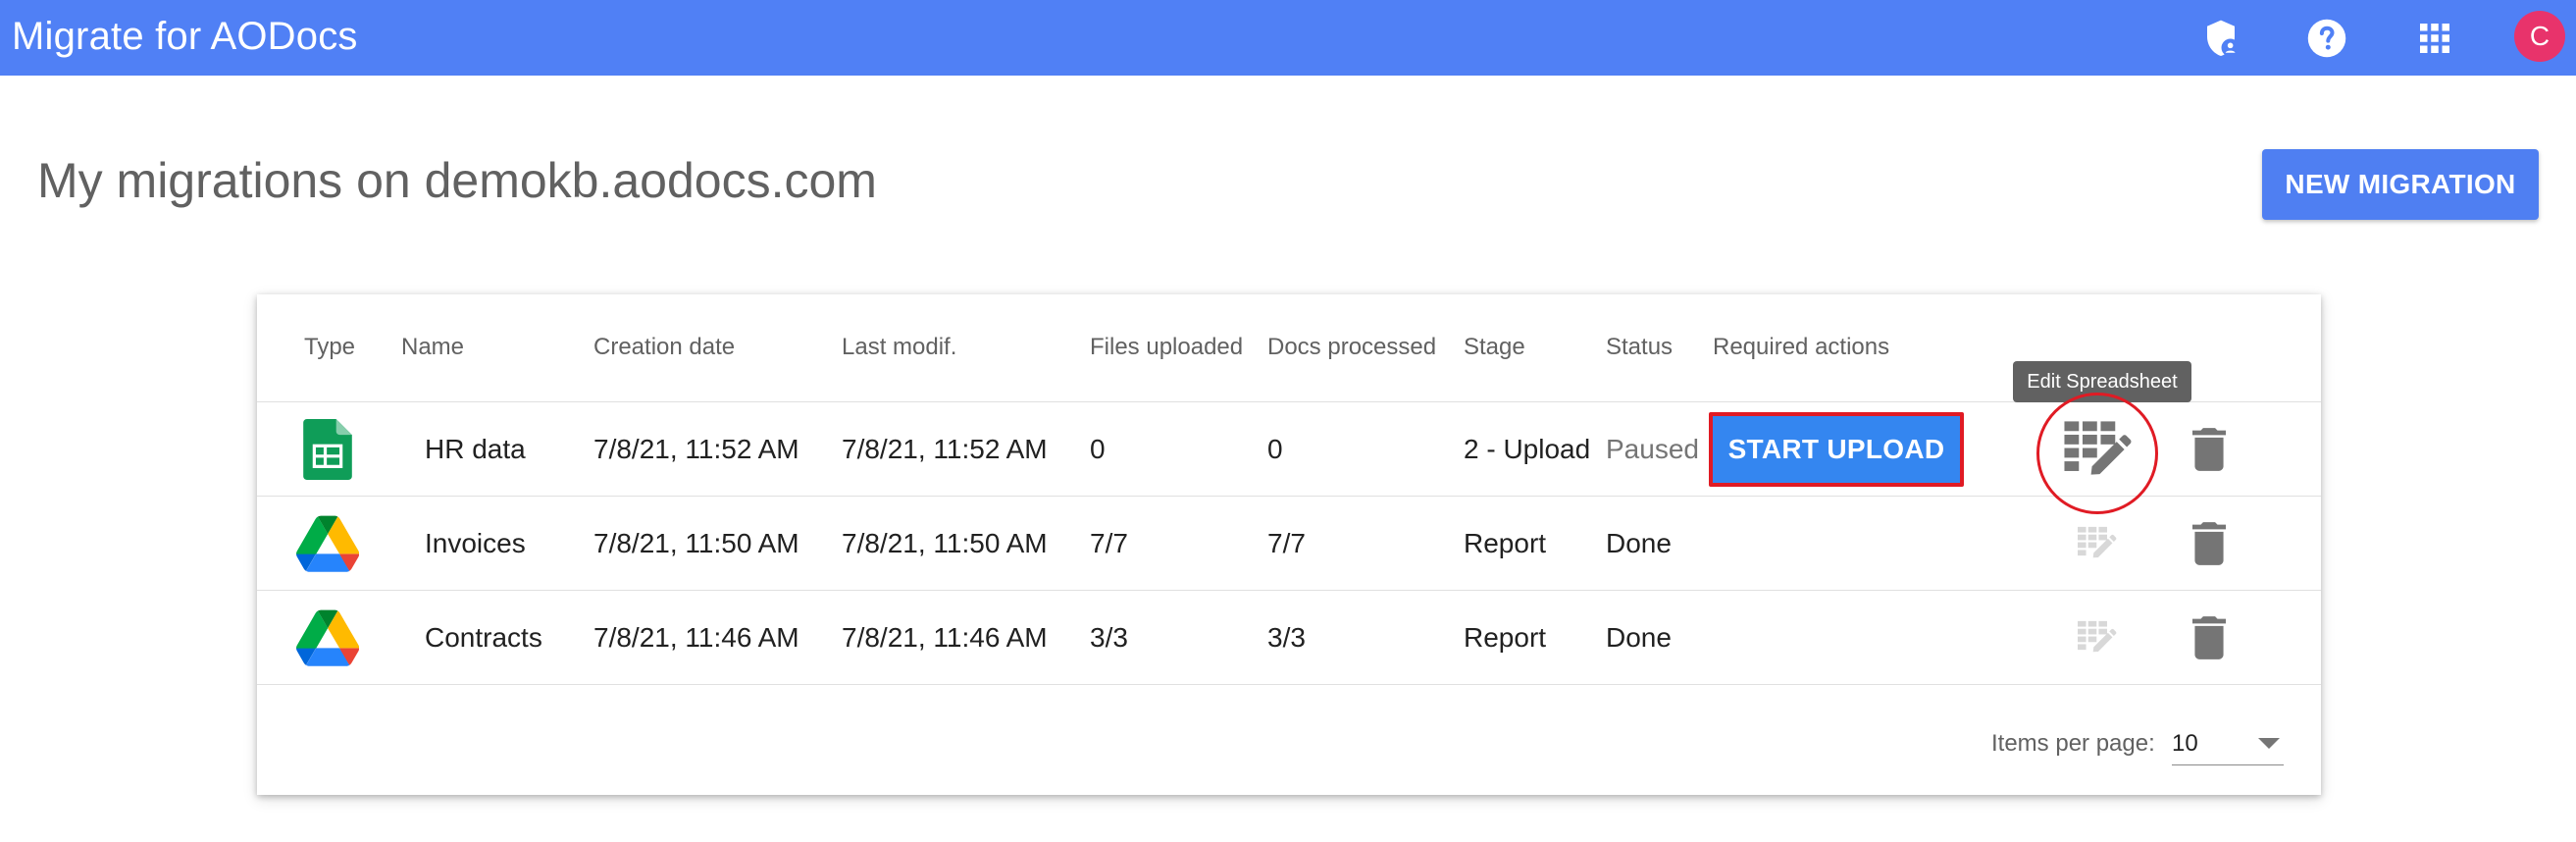  I want to click on column-header-docs-processed: Docs processed, so click(1352, 347).